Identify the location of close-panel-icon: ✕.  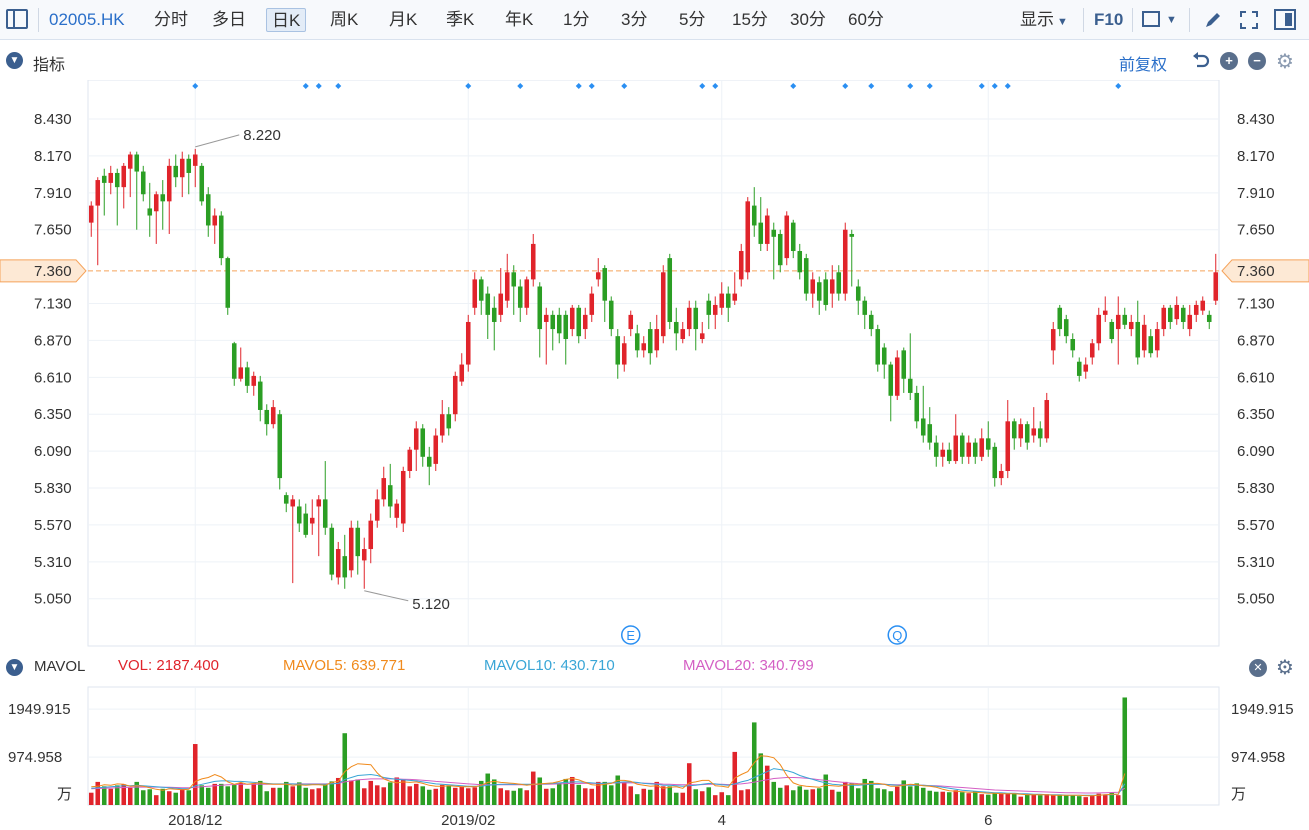
(1258, 668).